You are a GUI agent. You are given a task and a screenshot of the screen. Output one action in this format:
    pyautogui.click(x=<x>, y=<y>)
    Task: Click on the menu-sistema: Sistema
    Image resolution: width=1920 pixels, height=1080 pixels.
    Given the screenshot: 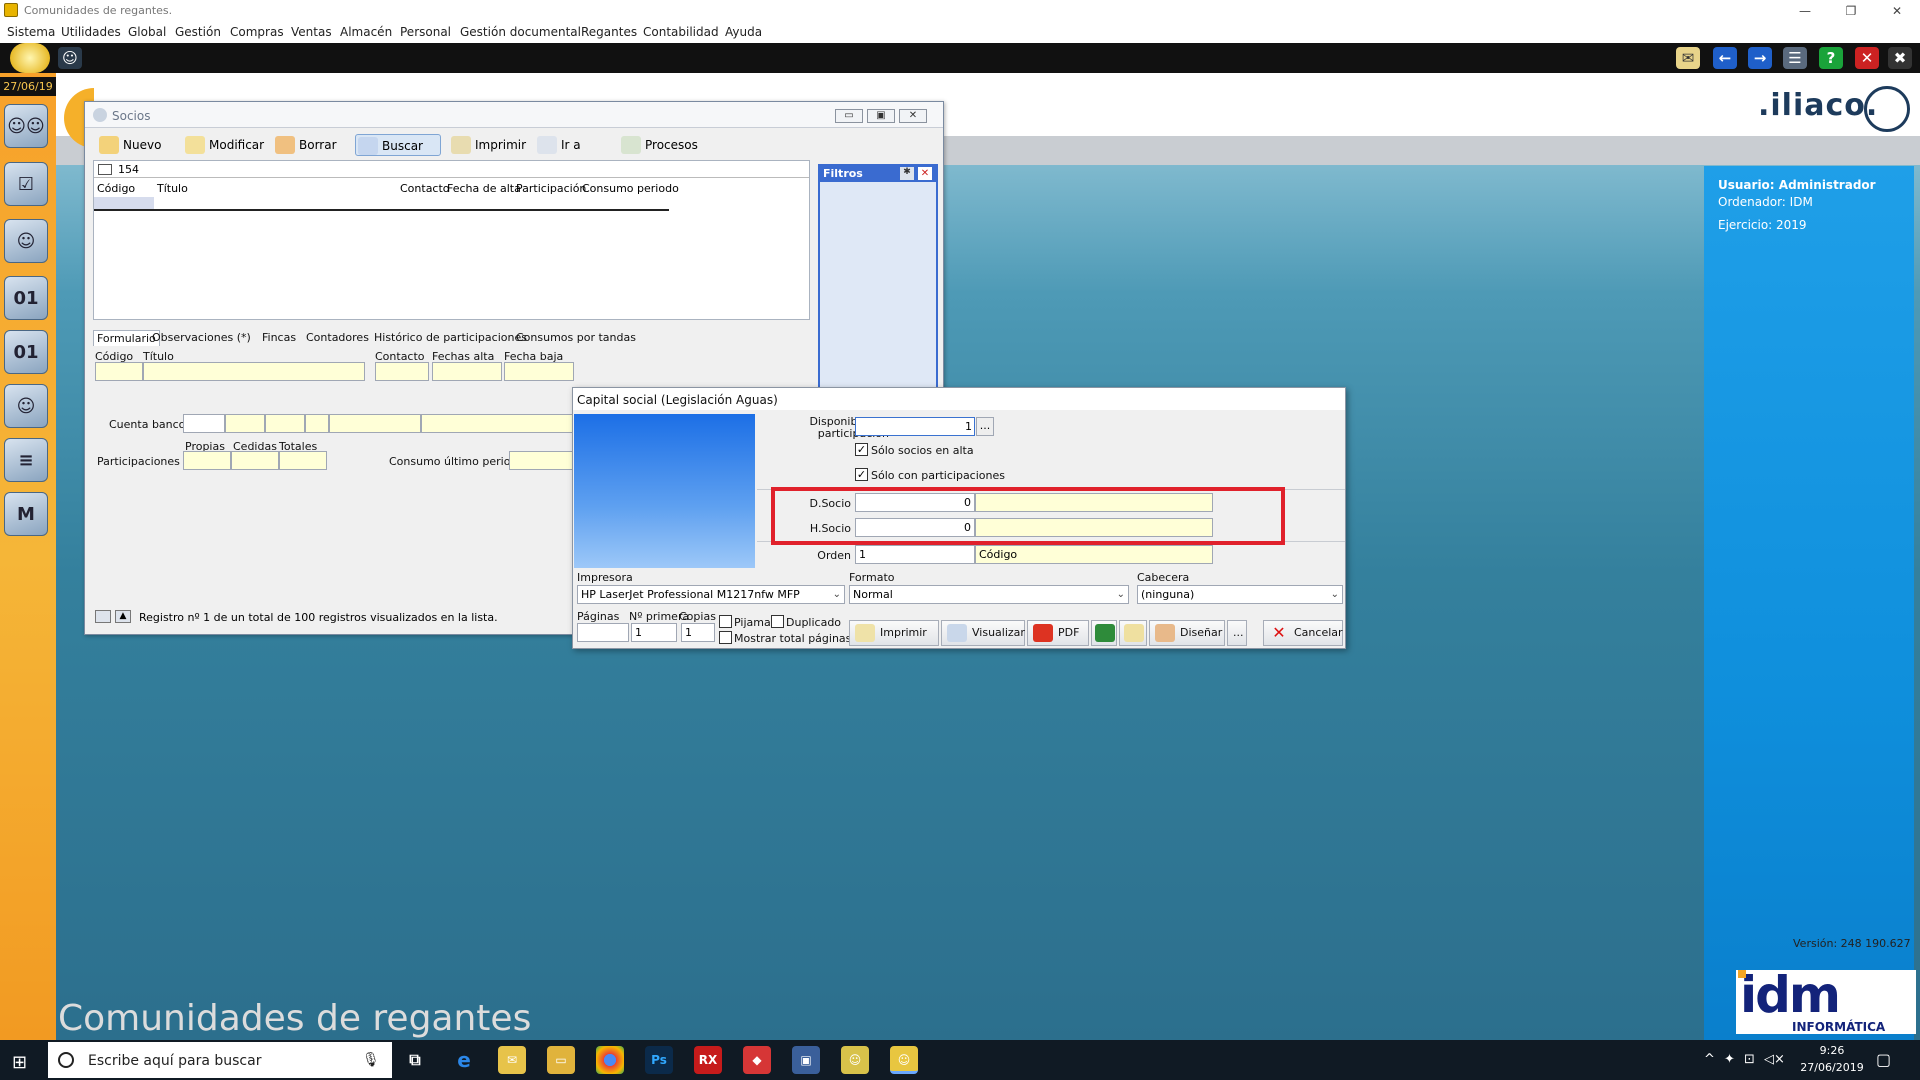 What is the action you would take?
    pyautogui.click(x=31, y=32)
    